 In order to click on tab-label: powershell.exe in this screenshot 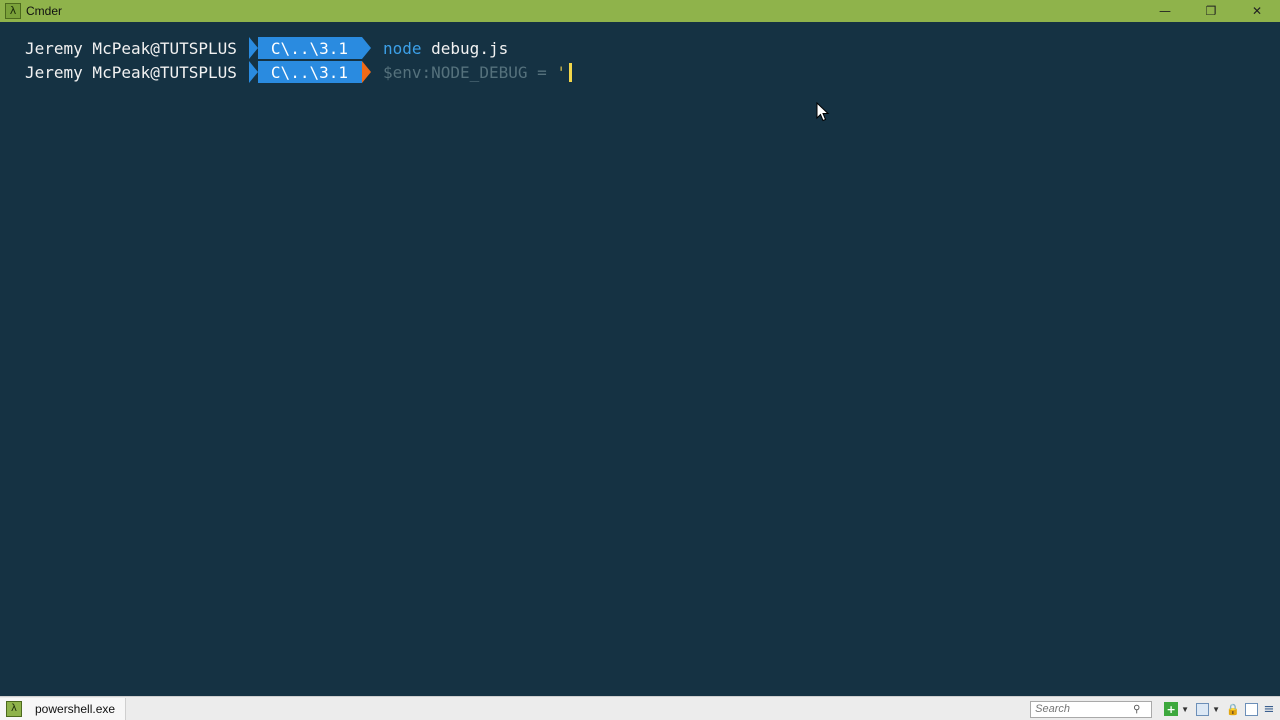, I will do `click(75, 709)`.